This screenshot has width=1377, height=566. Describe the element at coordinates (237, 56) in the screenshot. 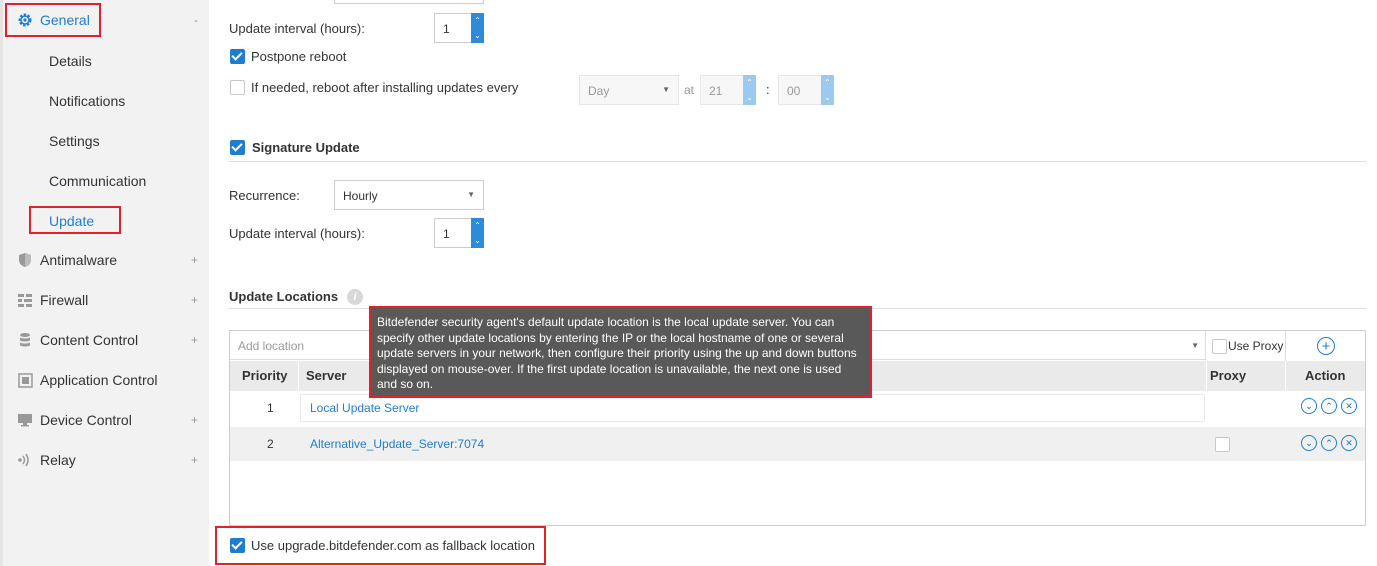

I see `postpone-reboot-checkbox` at that location.